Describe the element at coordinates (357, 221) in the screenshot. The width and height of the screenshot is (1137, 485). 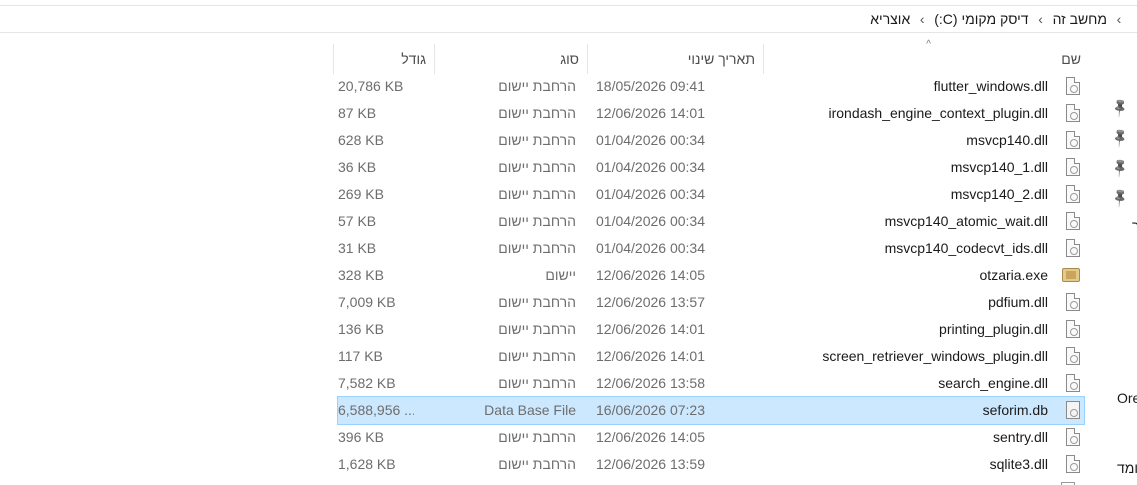
I see `file-size: 57 KB` at that location.